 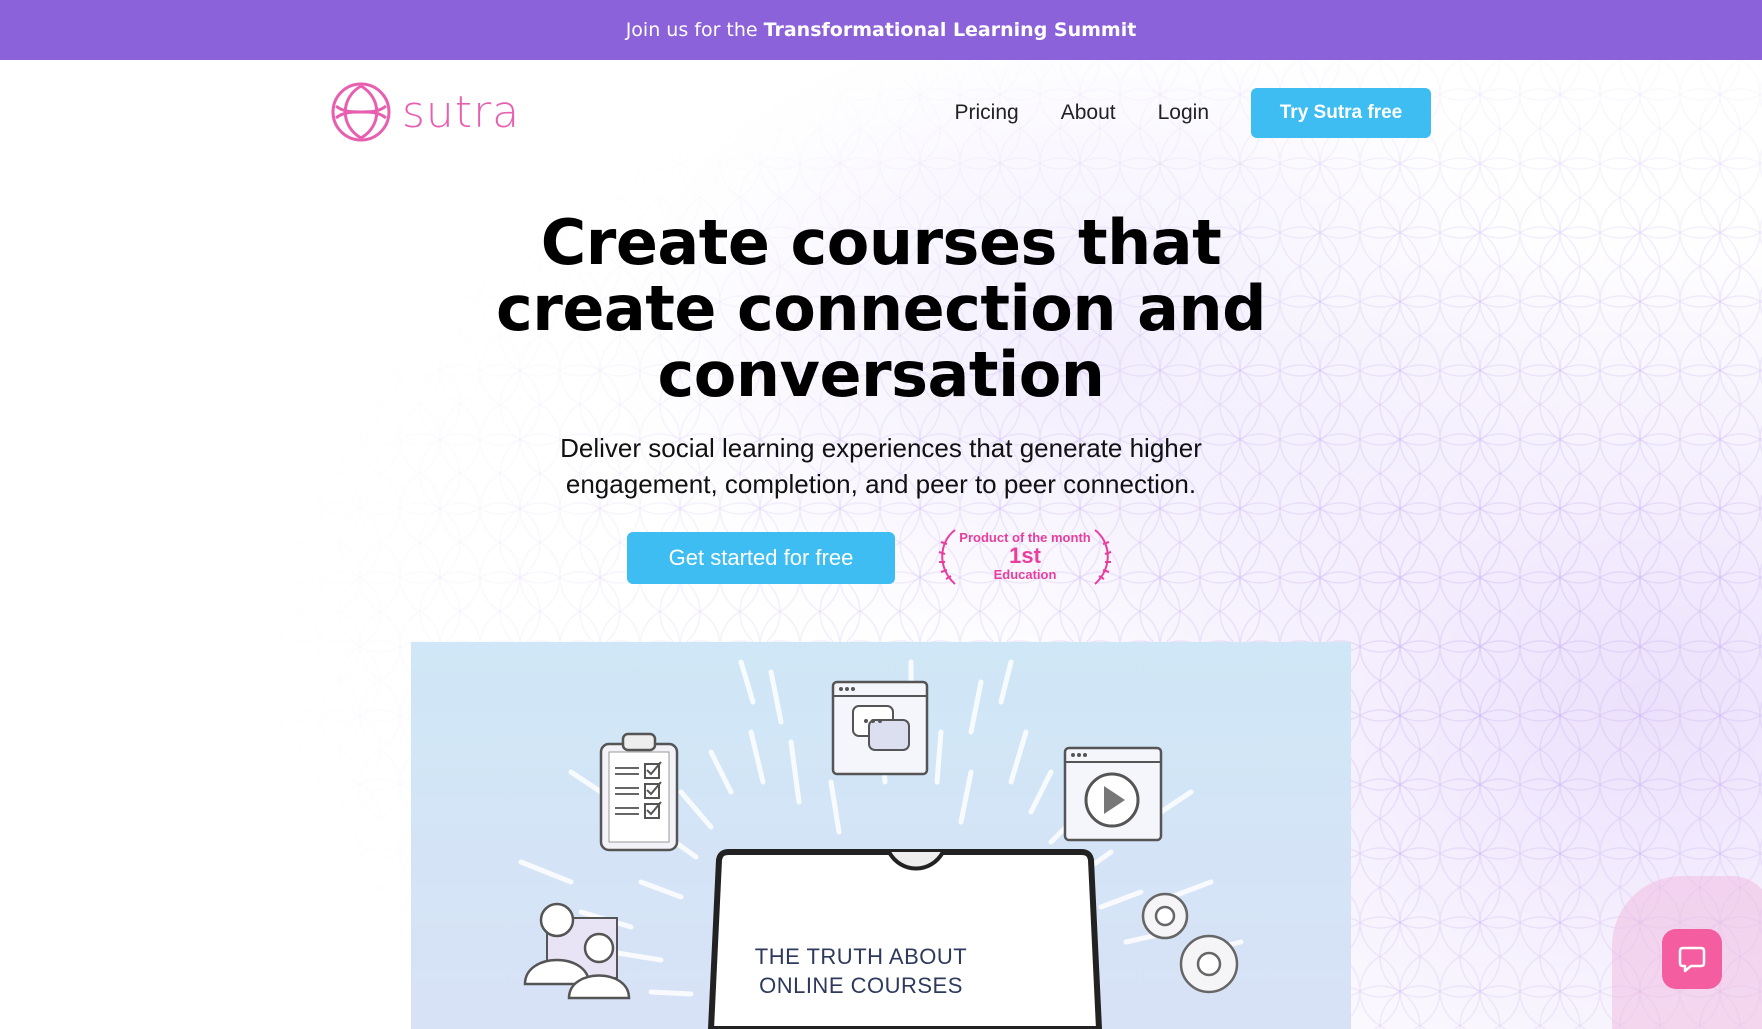 I want to click on nav-link-about: About, so click(x=1088, y=113).